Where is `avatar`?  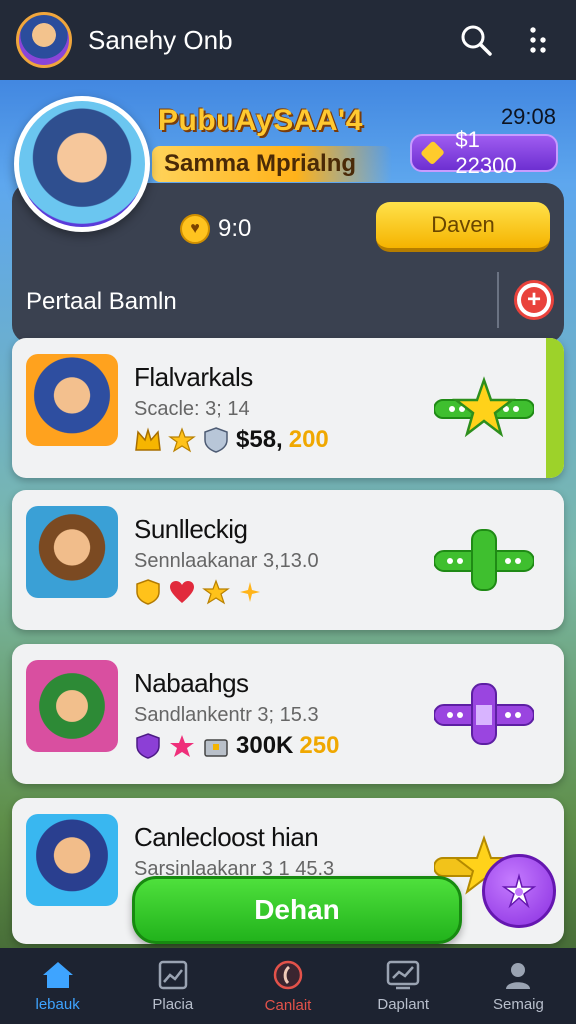
avatar is located at coordinates (44, 40).